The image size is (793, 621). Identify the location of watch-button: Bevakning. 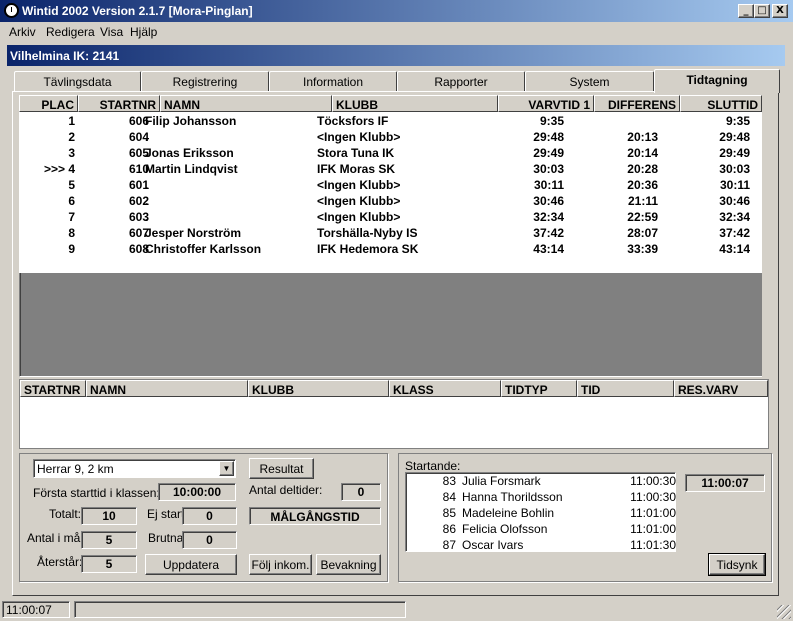
(348, 564).